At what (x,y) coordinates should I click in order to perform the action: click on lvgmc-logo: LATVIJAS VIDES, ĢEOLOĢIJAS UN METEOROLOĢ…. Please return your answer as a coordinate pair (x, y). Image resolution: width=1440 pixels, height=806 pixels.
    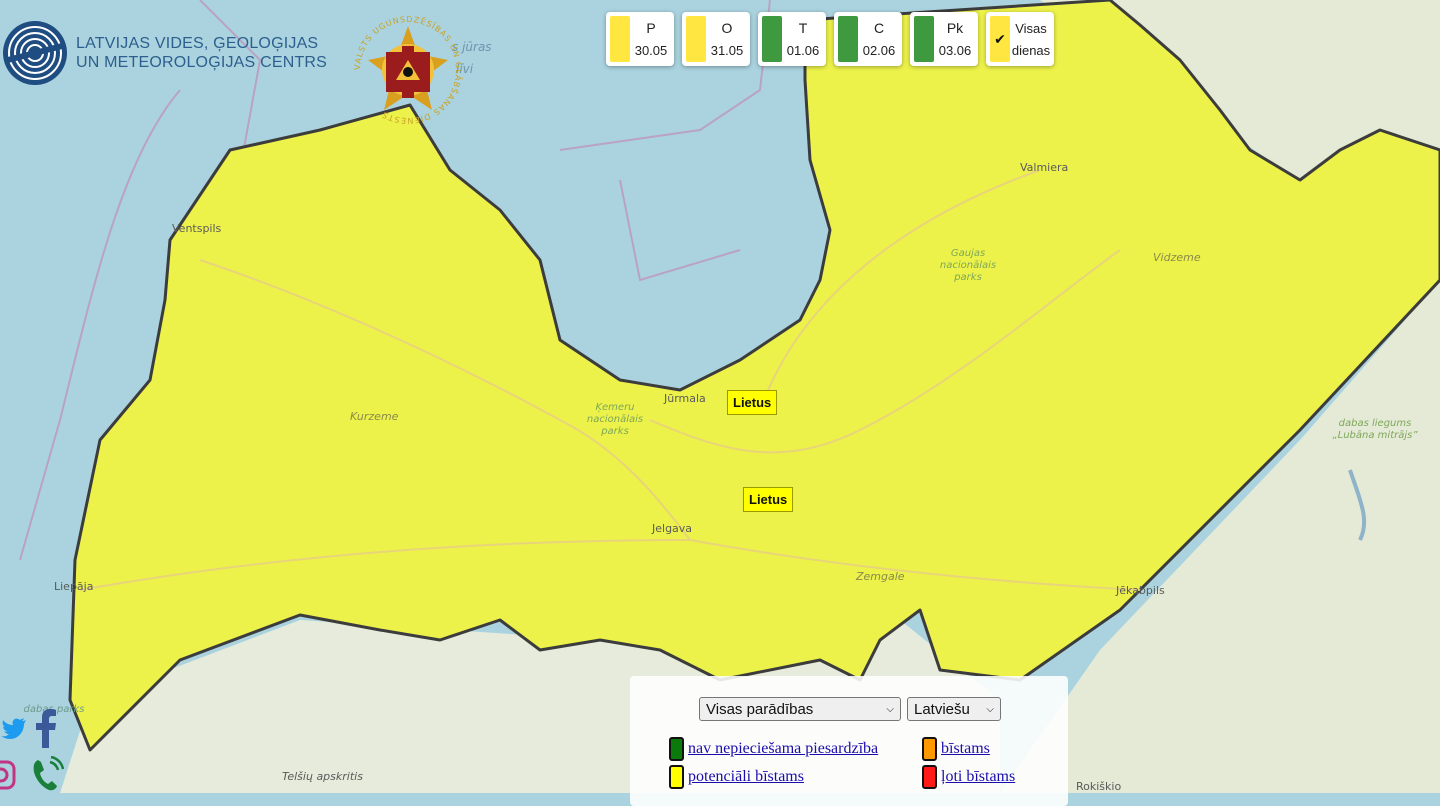
    Looking at the image, I should click on (164, 53).